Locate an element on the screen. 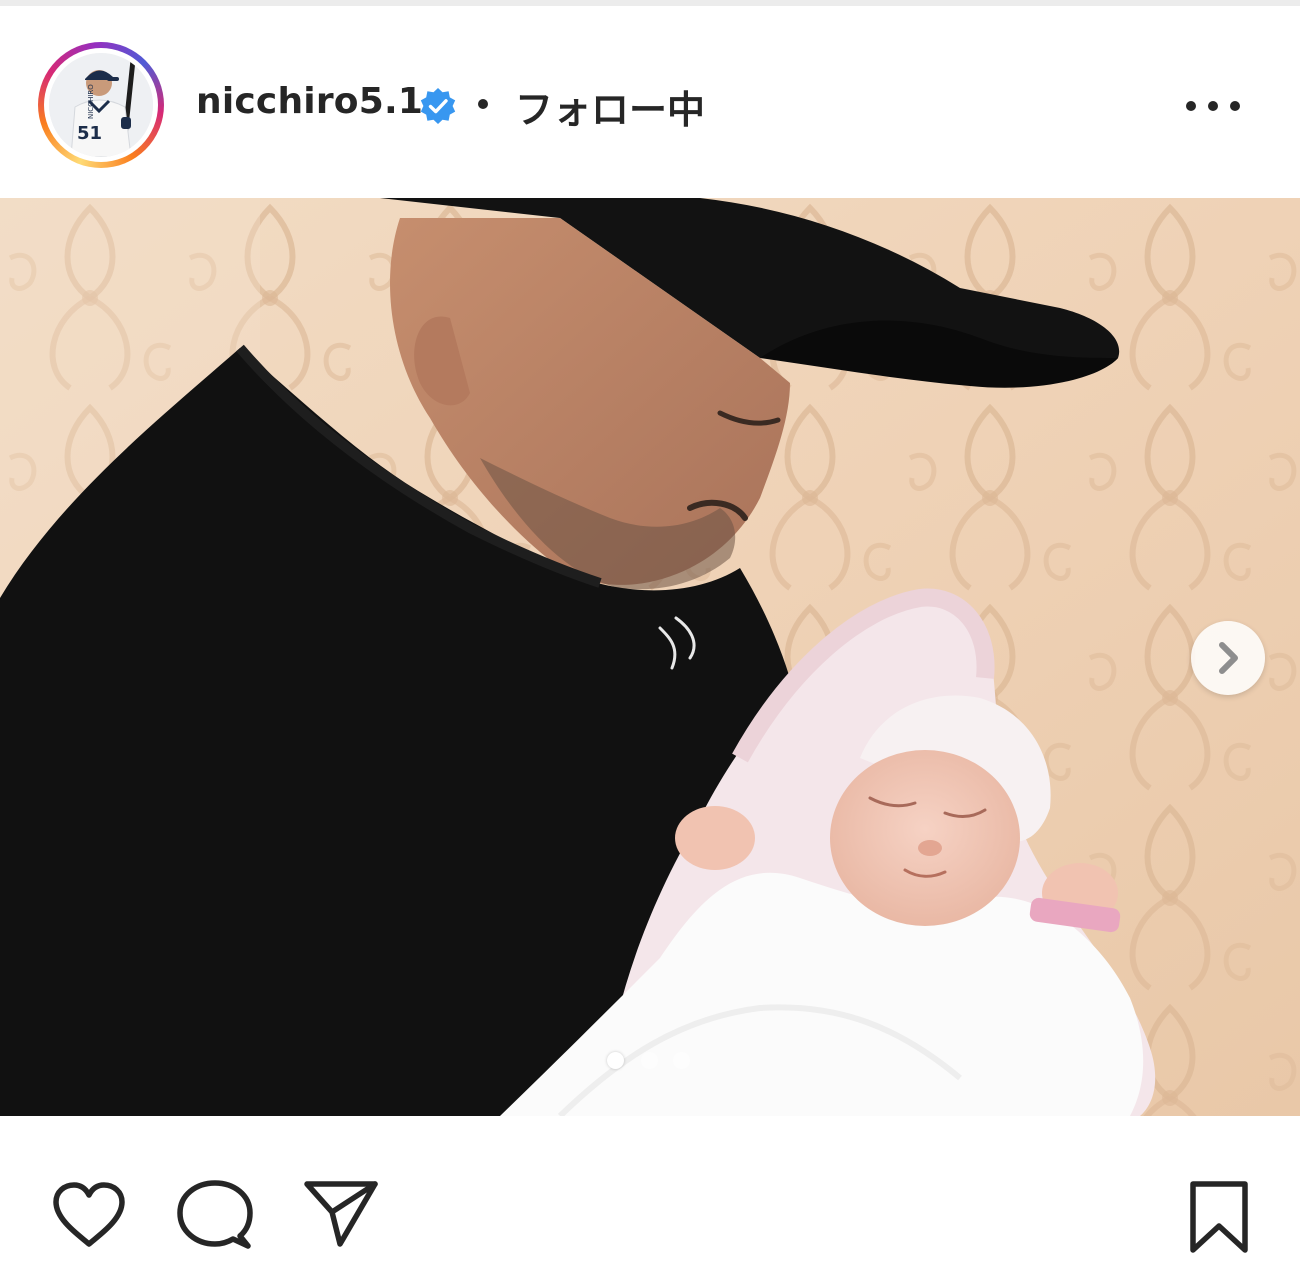  carousel-next-button is located at coordinates (1228, 658).